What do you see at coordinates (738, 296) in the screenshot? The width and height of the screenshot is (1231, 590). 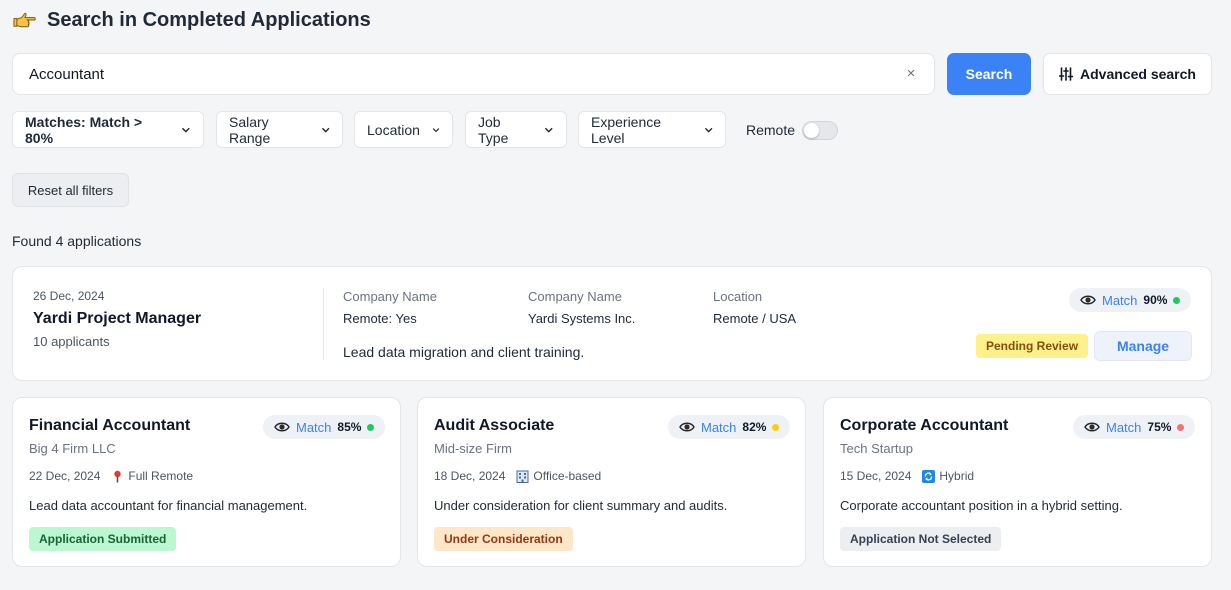 I see `detail-label: Location` at bounding box center [738, 296].